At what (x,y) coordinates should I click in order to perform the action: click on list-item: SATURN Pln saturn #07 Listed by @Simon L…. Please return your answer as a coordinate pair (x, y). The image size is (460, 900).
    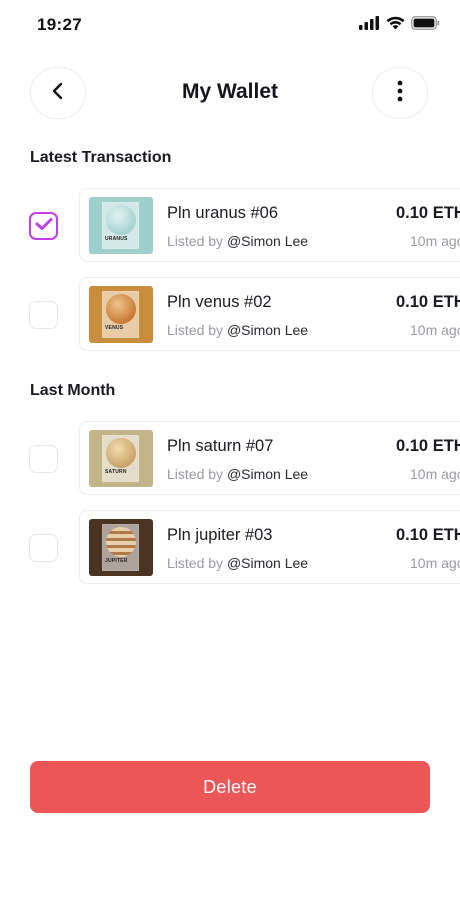
    Looking at the image, I should click on (230, 459).